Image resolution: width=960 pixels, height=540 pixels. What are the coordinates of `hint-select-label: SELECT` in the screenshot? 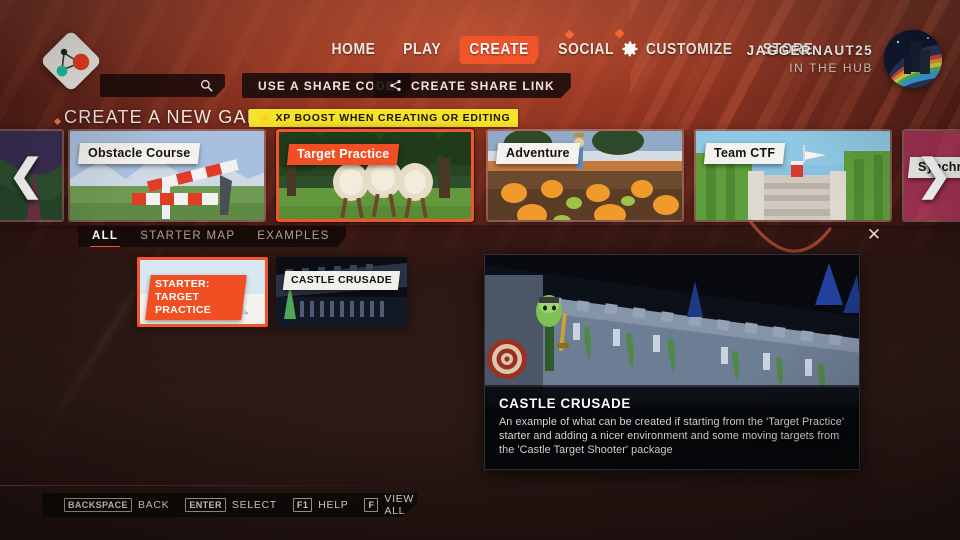 It's located at (254, 505).